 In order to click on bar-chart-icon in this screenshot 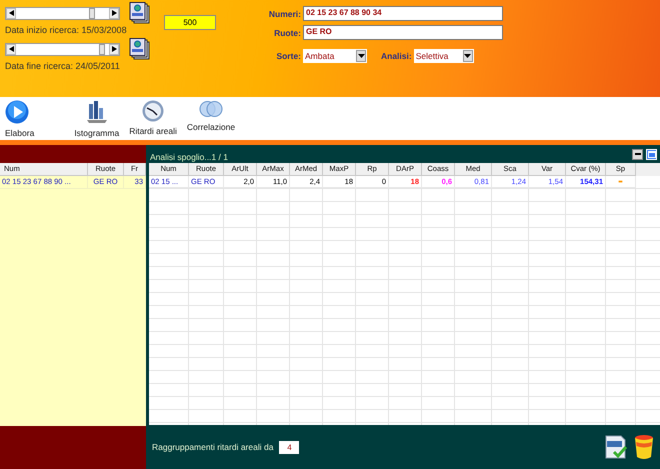, I will do `click(97, 112)`.